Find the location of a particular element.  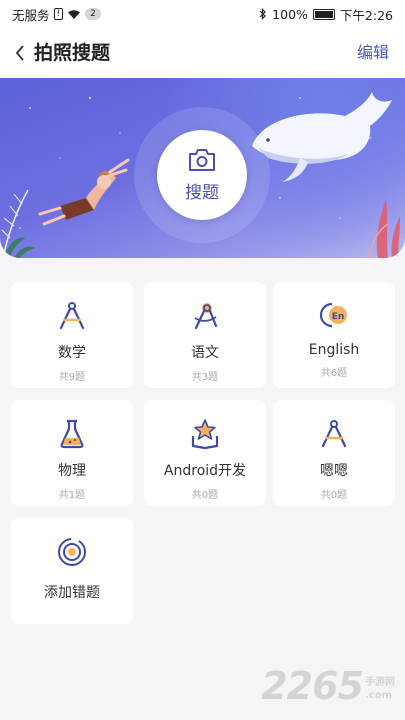

subject-name: Android开发 is located at coordinates (205, 471).